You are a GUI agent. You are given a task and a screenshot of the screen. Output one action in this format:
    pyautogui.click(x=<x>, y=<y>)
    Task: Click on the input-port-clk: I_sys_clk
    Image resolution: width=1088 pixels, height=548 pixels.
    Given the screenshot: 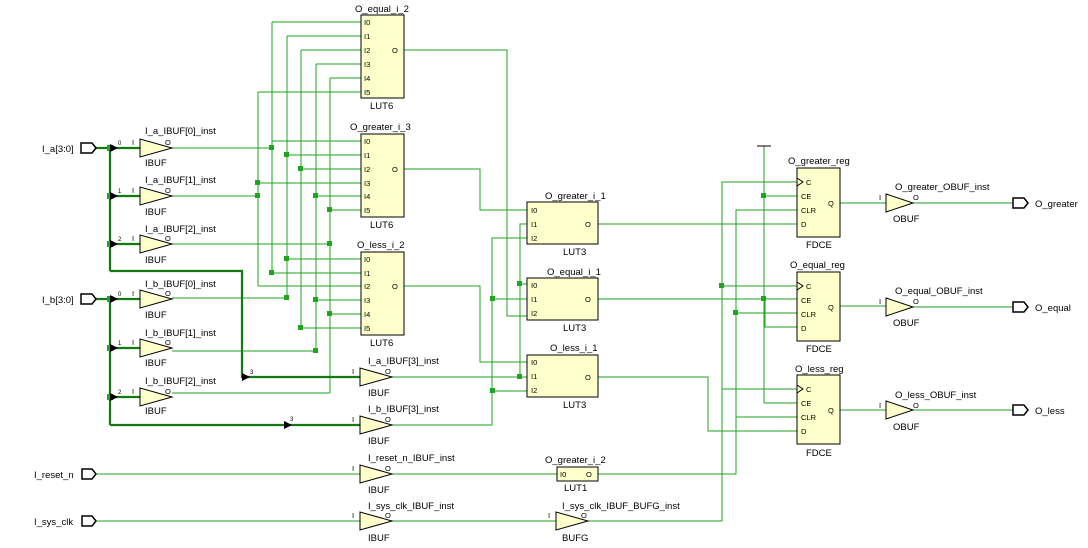 What is the action you would take?
    pyautogui.click(x=65, y=521)
    